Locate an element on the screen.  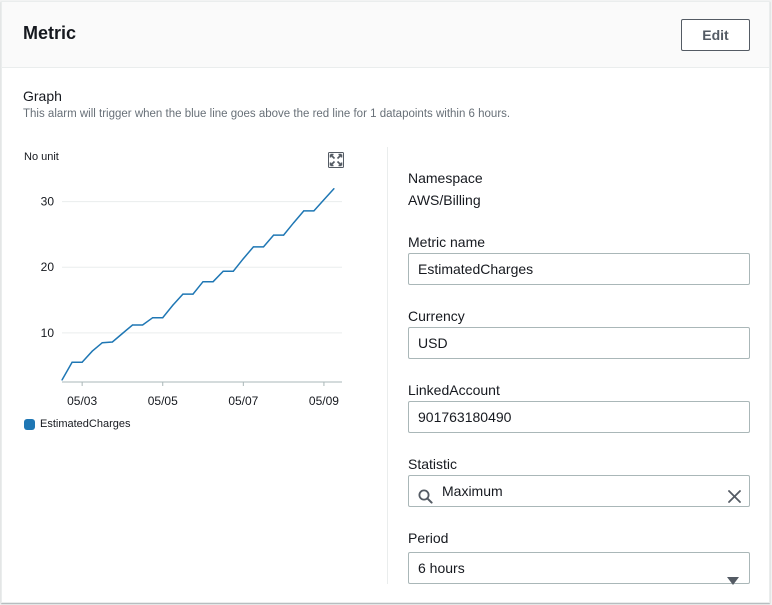
y-tick-label: 10 is located at coordinates (48, 333).